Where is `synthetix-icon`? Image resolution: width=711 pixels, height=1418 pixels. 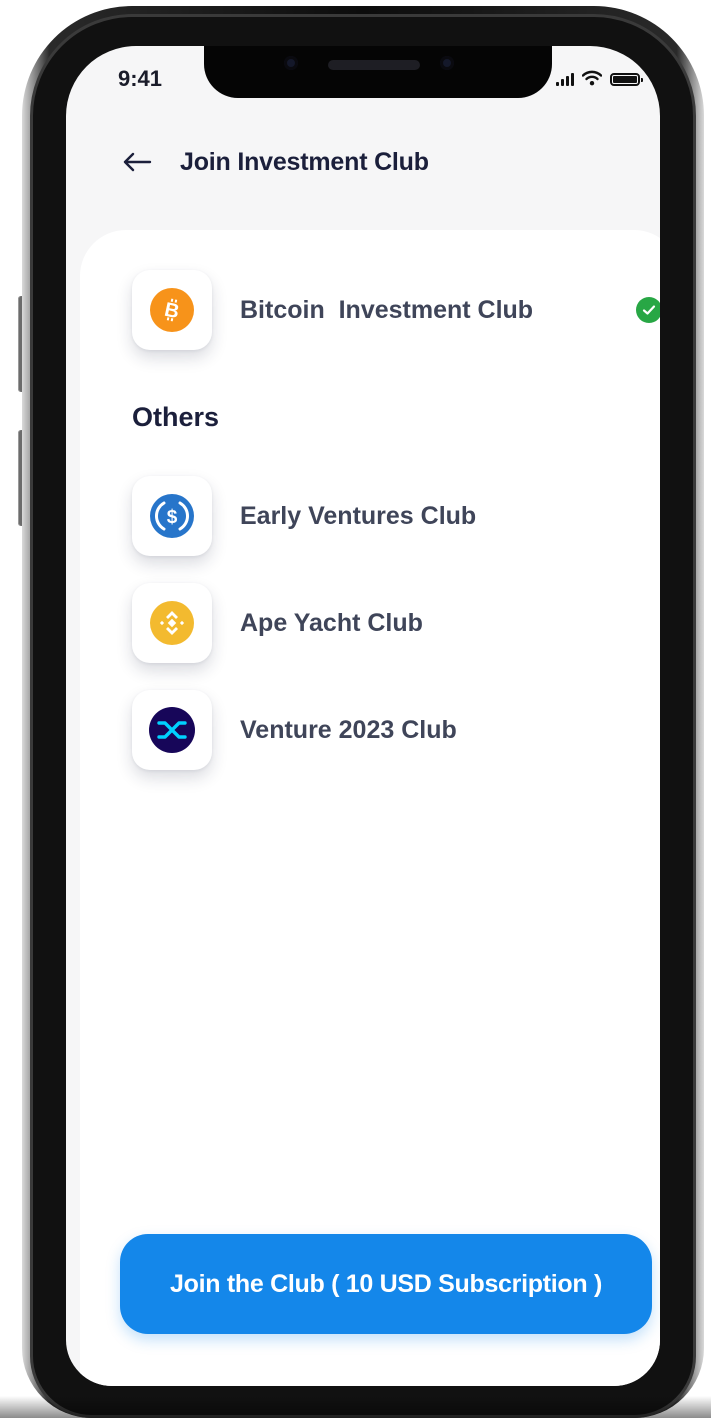
synthetix-icon is located at coordinates (172, 730).